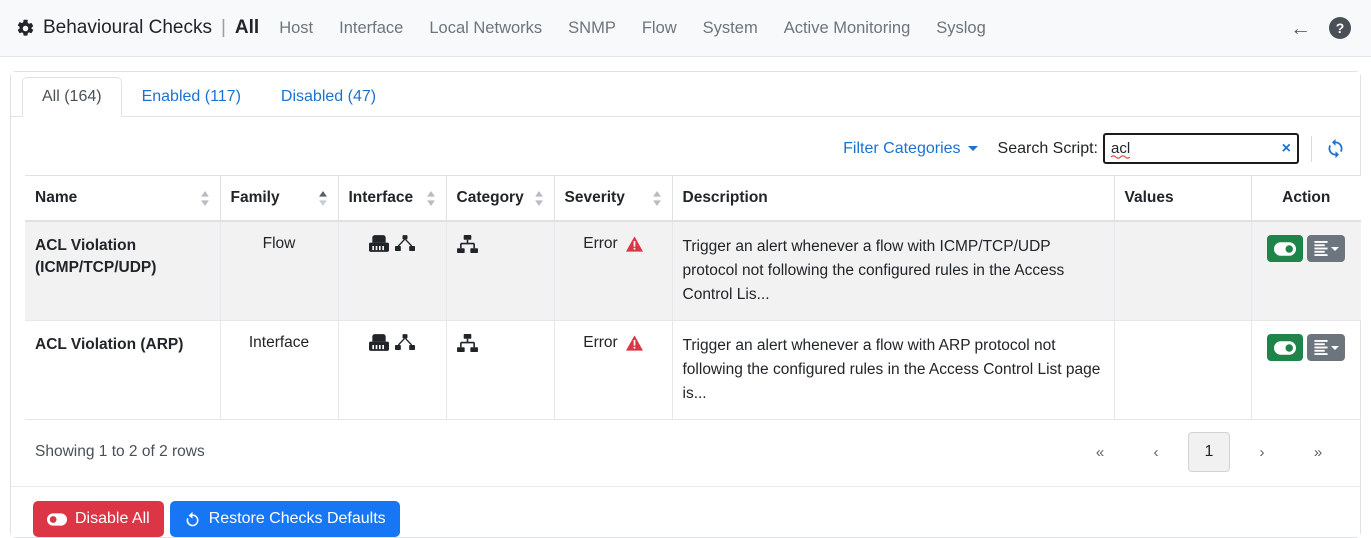 This screenshot has width=1371, height=538. I want to click on column-label-interface: Interface, so click(381, 197).